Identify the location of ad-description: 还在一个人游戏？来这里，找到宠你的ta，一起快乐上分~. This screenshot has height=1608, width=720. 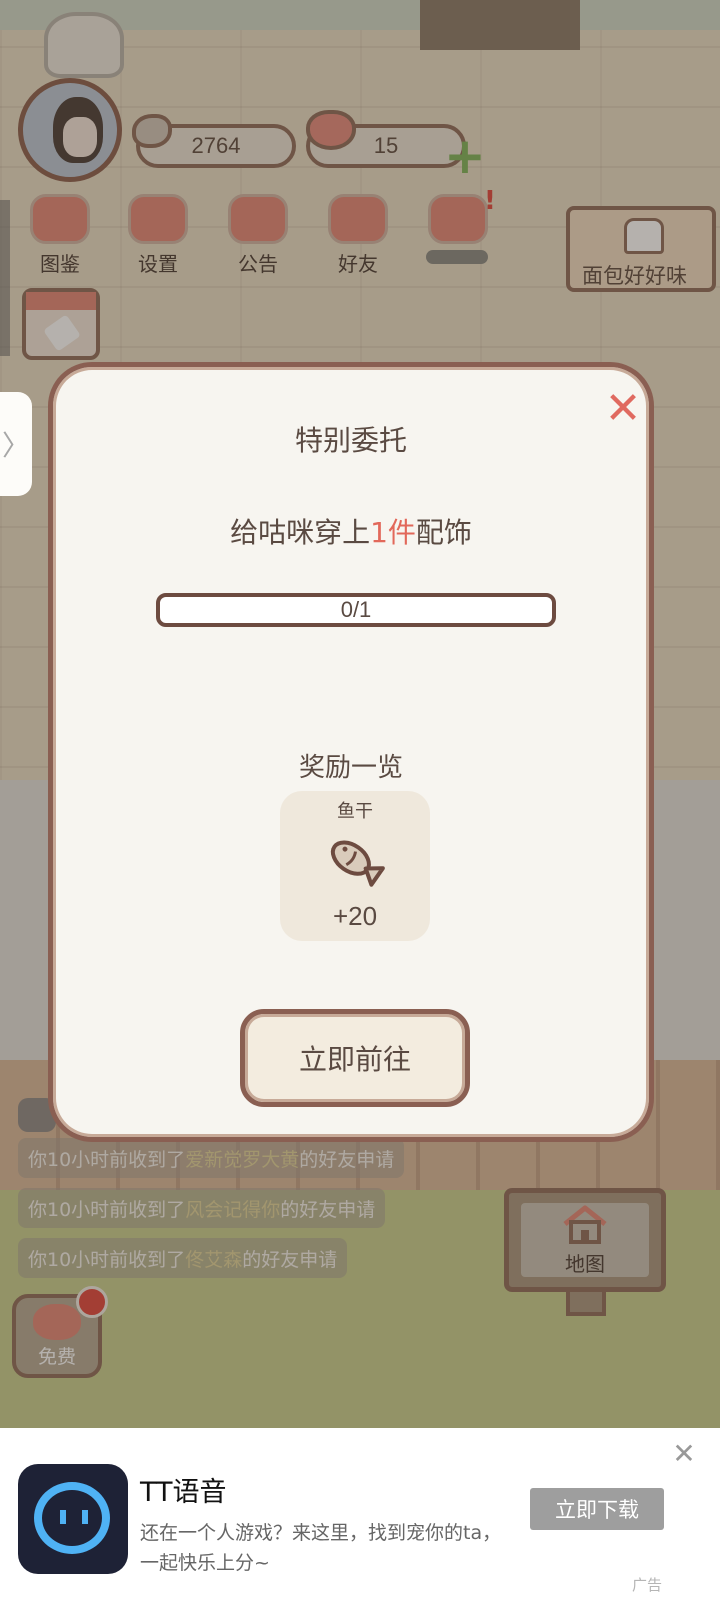
(321, 1548).